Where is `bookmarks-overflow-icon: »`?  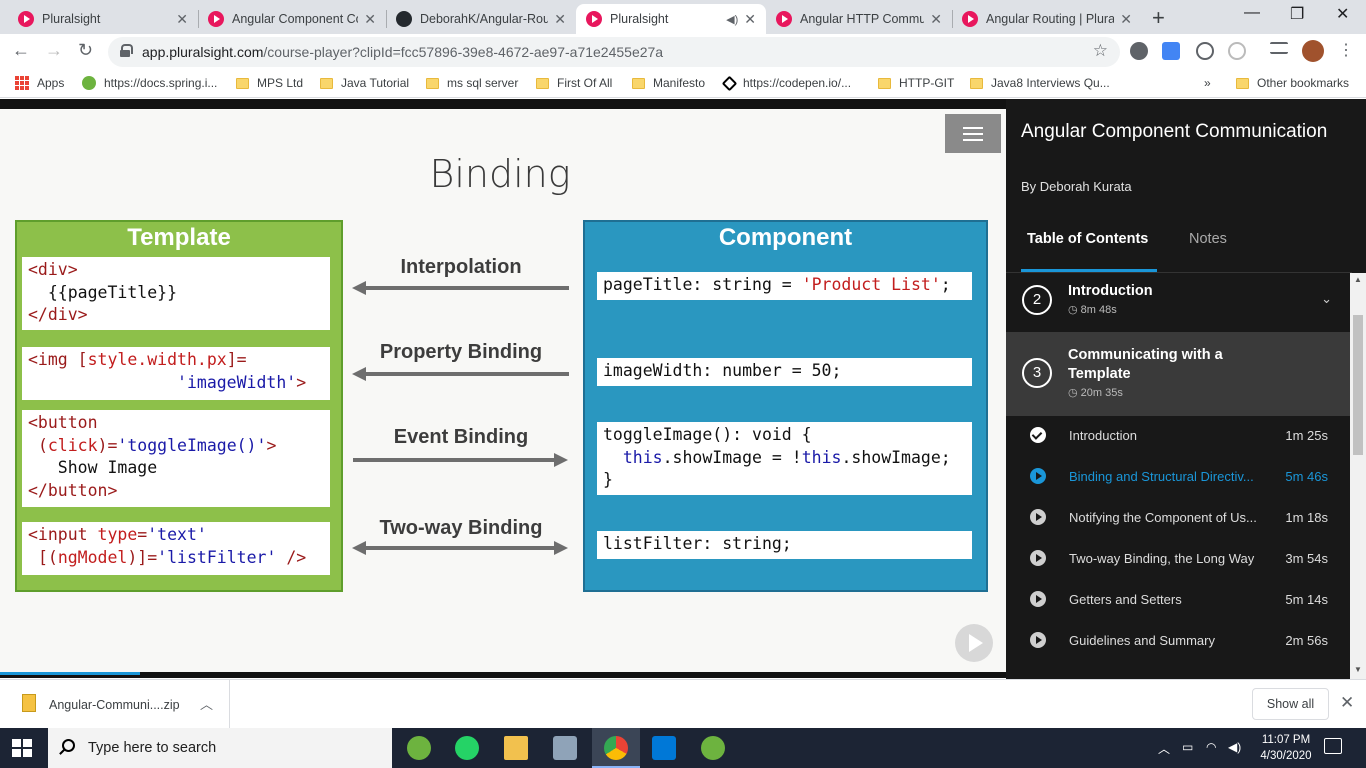 bookmarks-overflow-icon: » is located at coordinates (1207, 83).